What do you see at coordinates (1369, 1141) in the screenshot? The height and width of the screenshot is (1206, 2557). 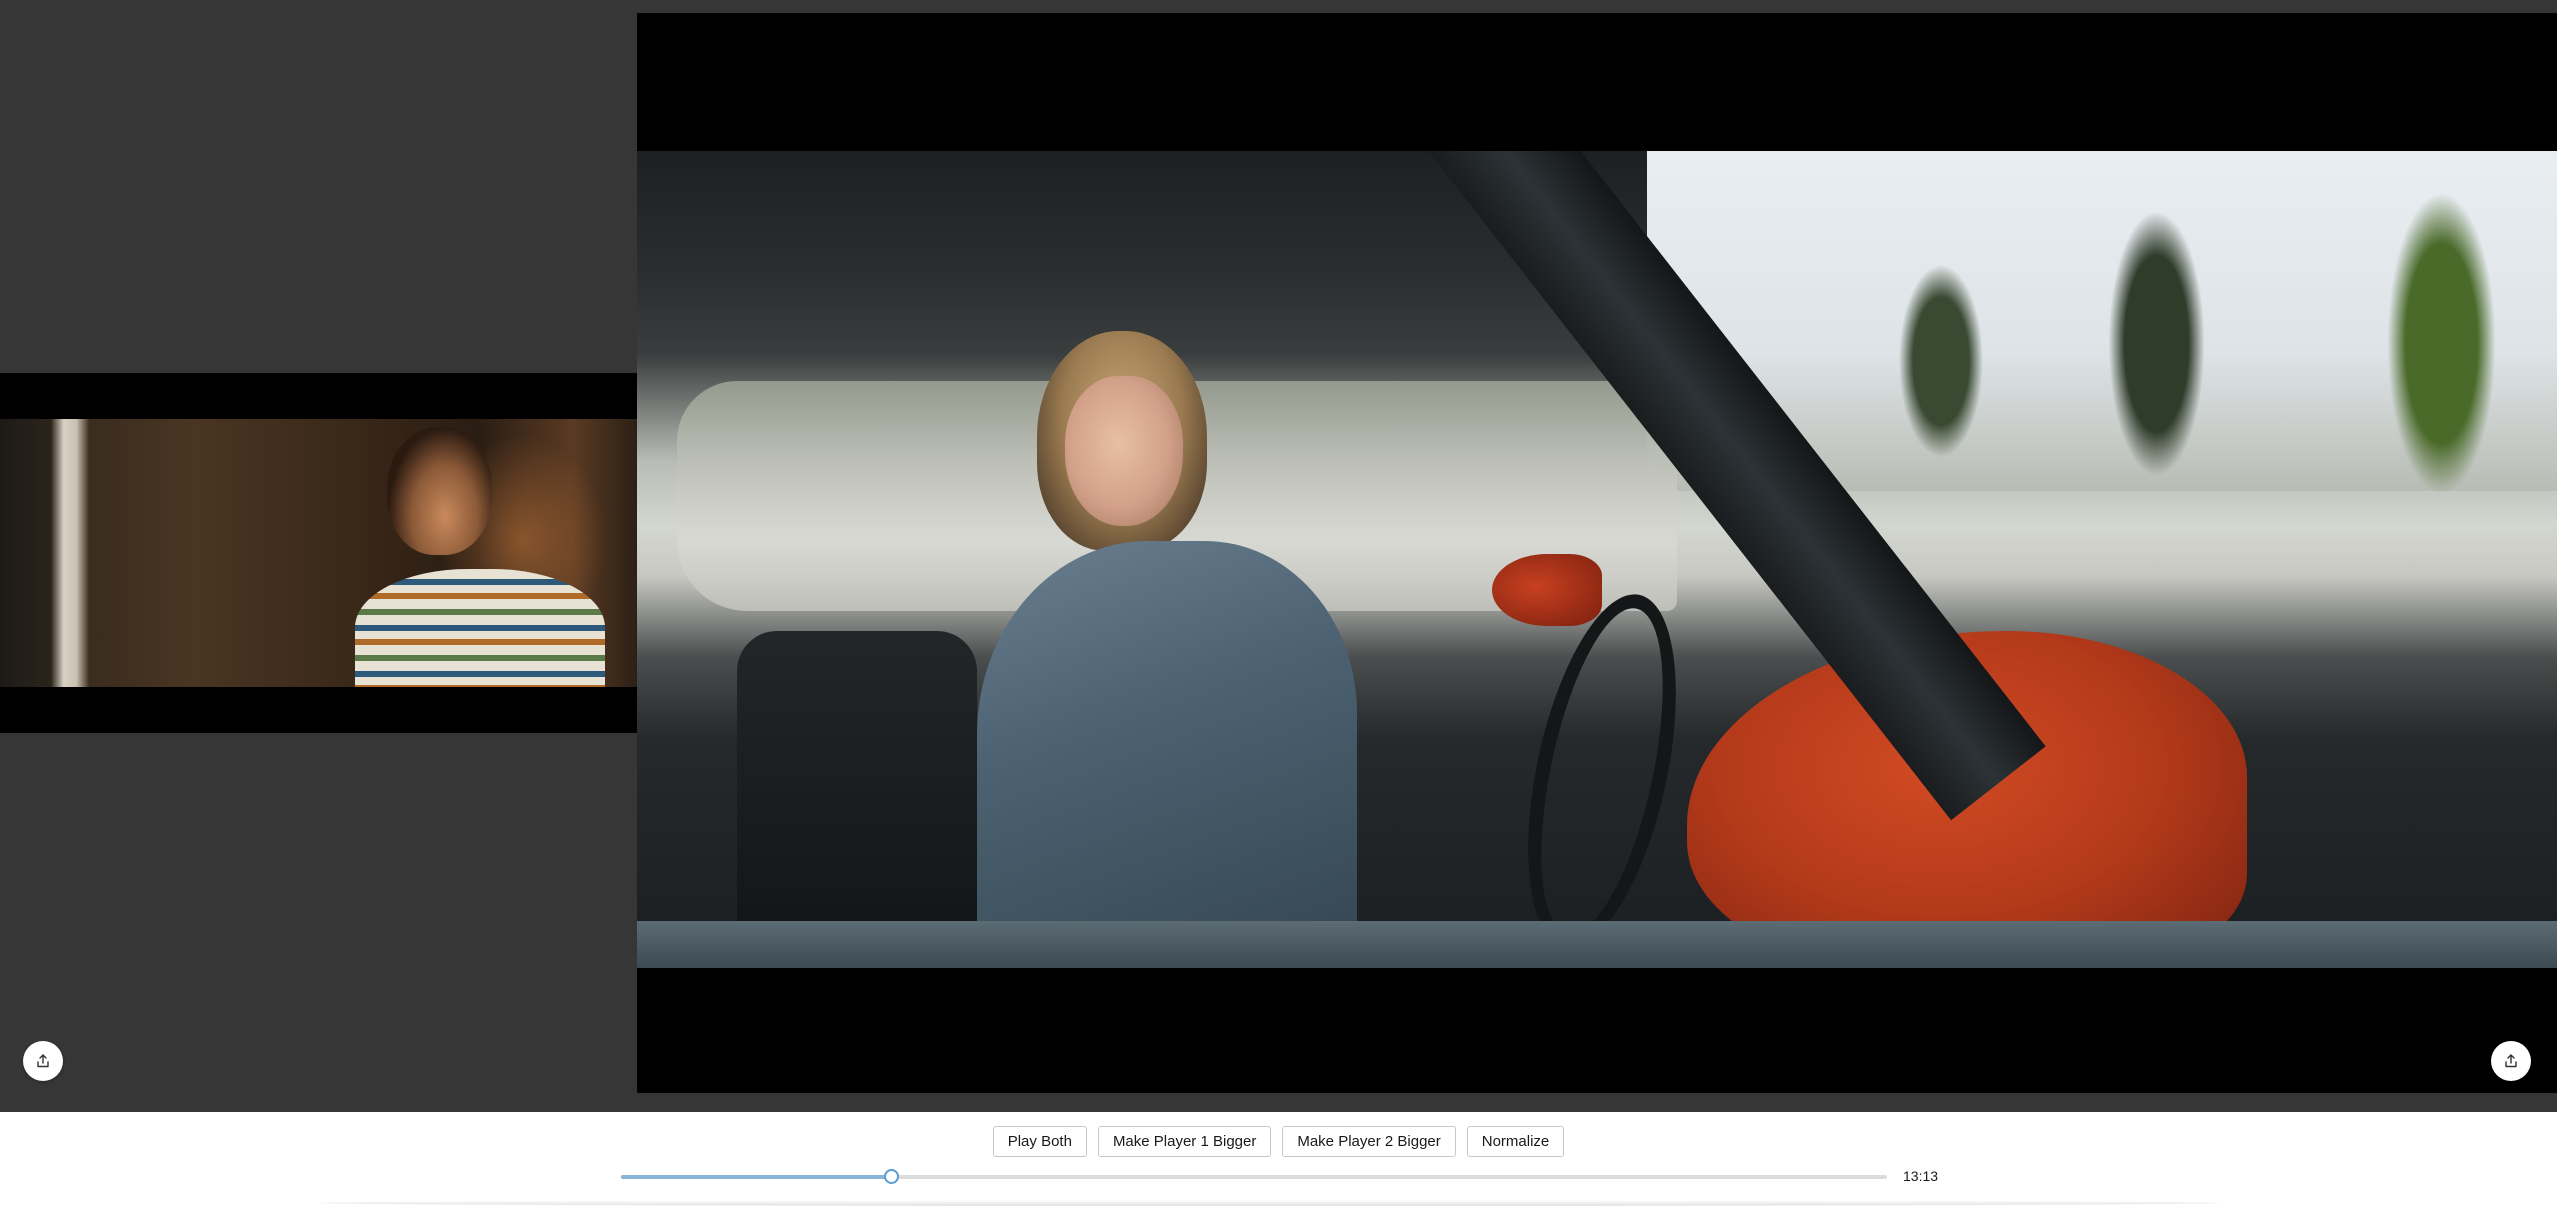 I see `make-player-2-bigger-button: Make Player 2 Bigger` at bounding box center [1369, 1141].